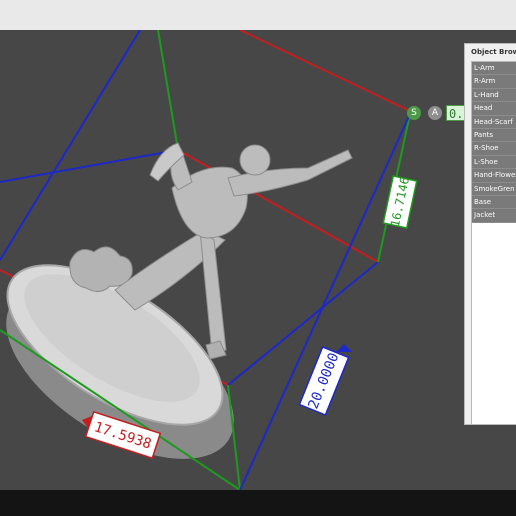  I want to click on dimension-height: 16.7146, so click(400, 202).